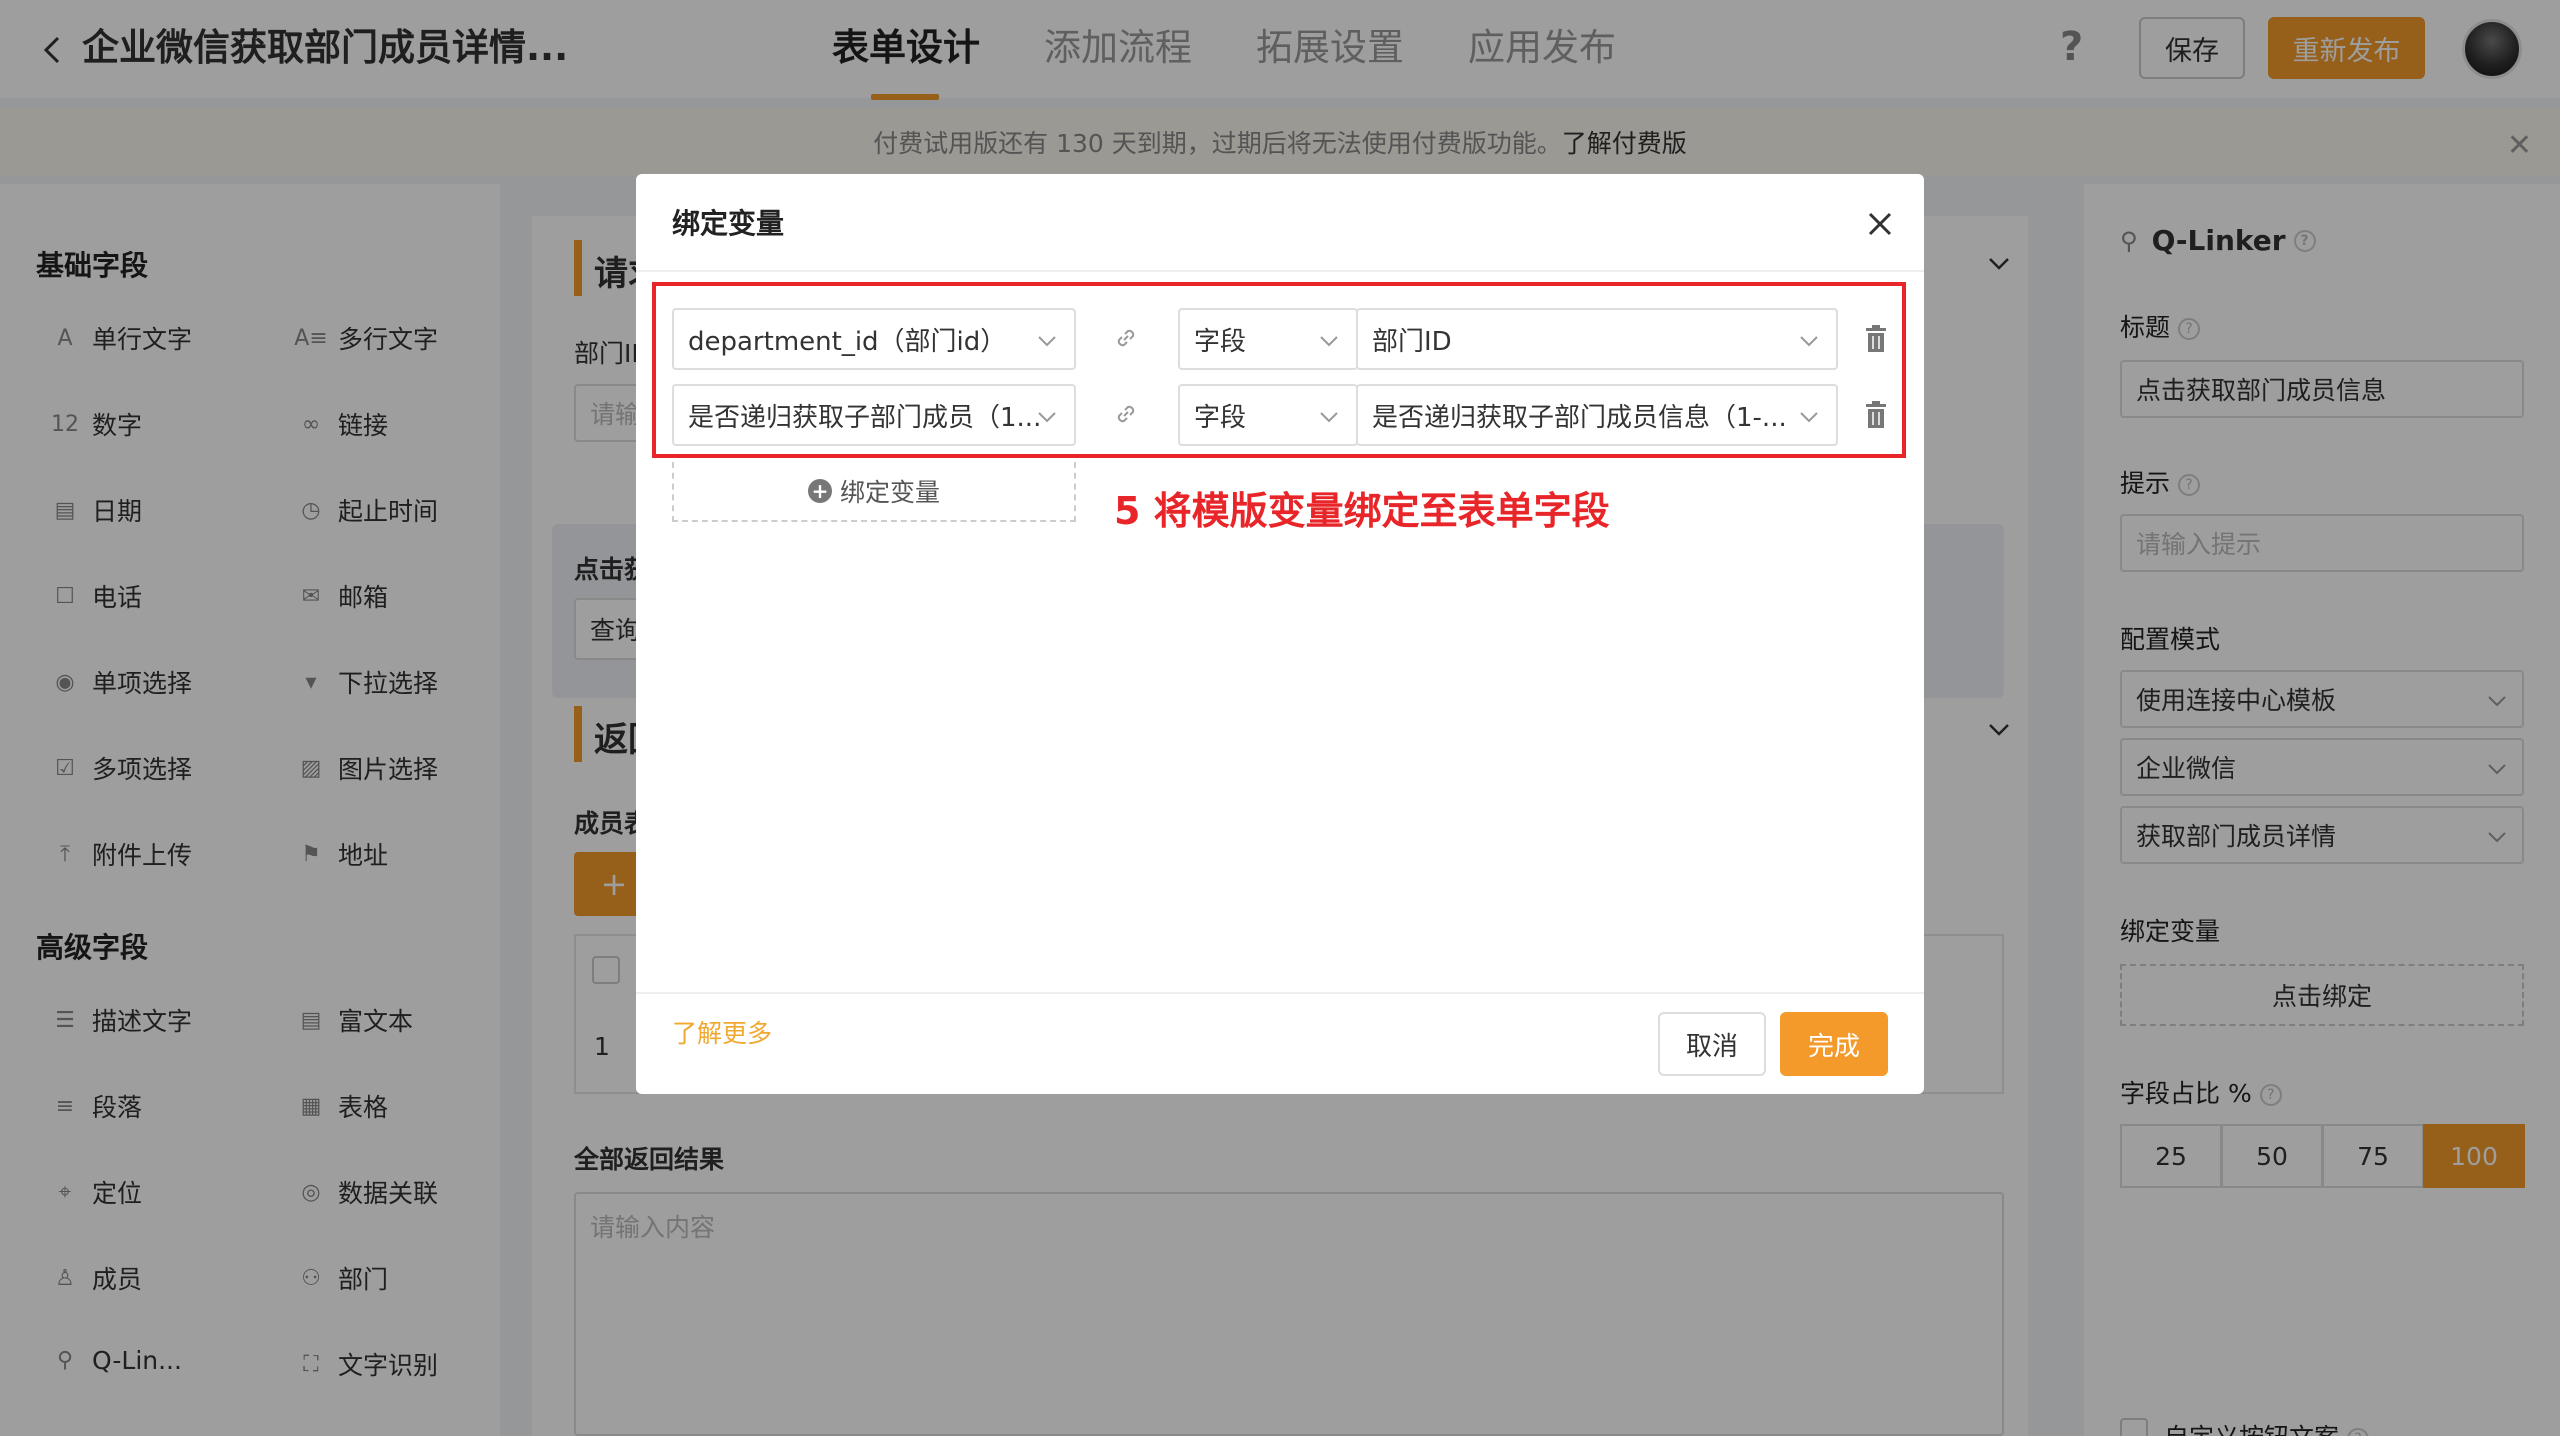 The width and height of the screenshot is (2560, 1436). Describe the element at coordinates (722, 1032) in the screenshot. I see `learn-more-link: 了解更多` at that location.